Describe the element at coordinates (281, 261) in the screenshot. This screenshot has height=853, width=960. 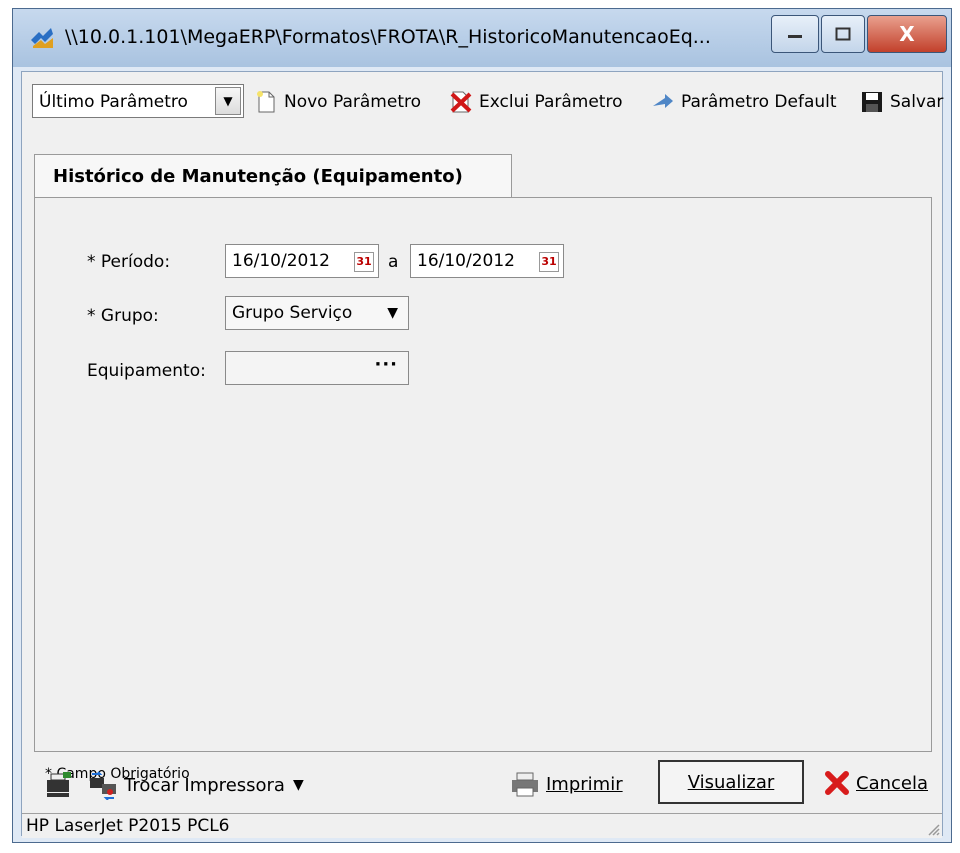
I see `period-from-value: 16/10/2012` at that location.